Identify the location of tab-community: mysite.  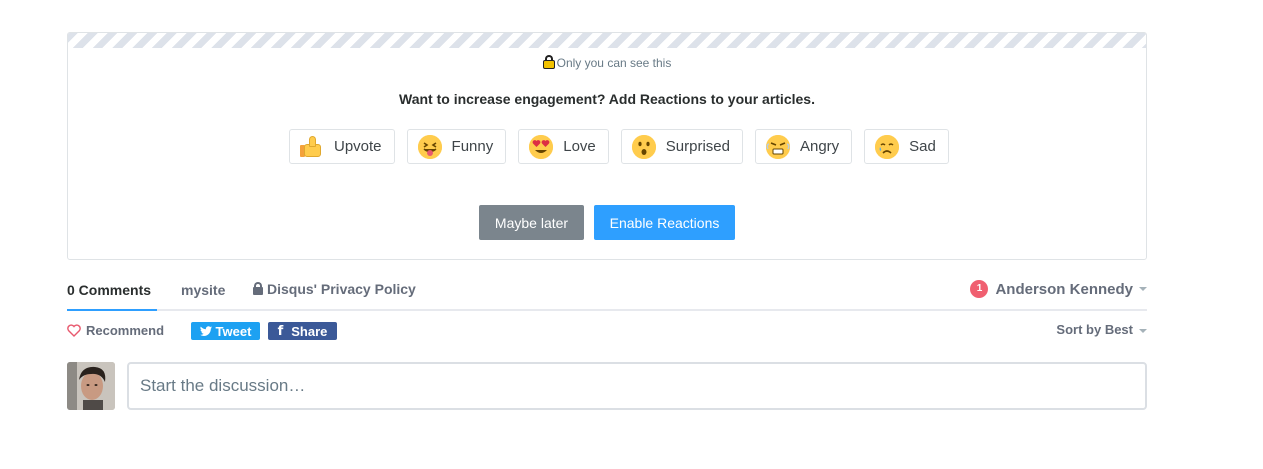
(203, 290).